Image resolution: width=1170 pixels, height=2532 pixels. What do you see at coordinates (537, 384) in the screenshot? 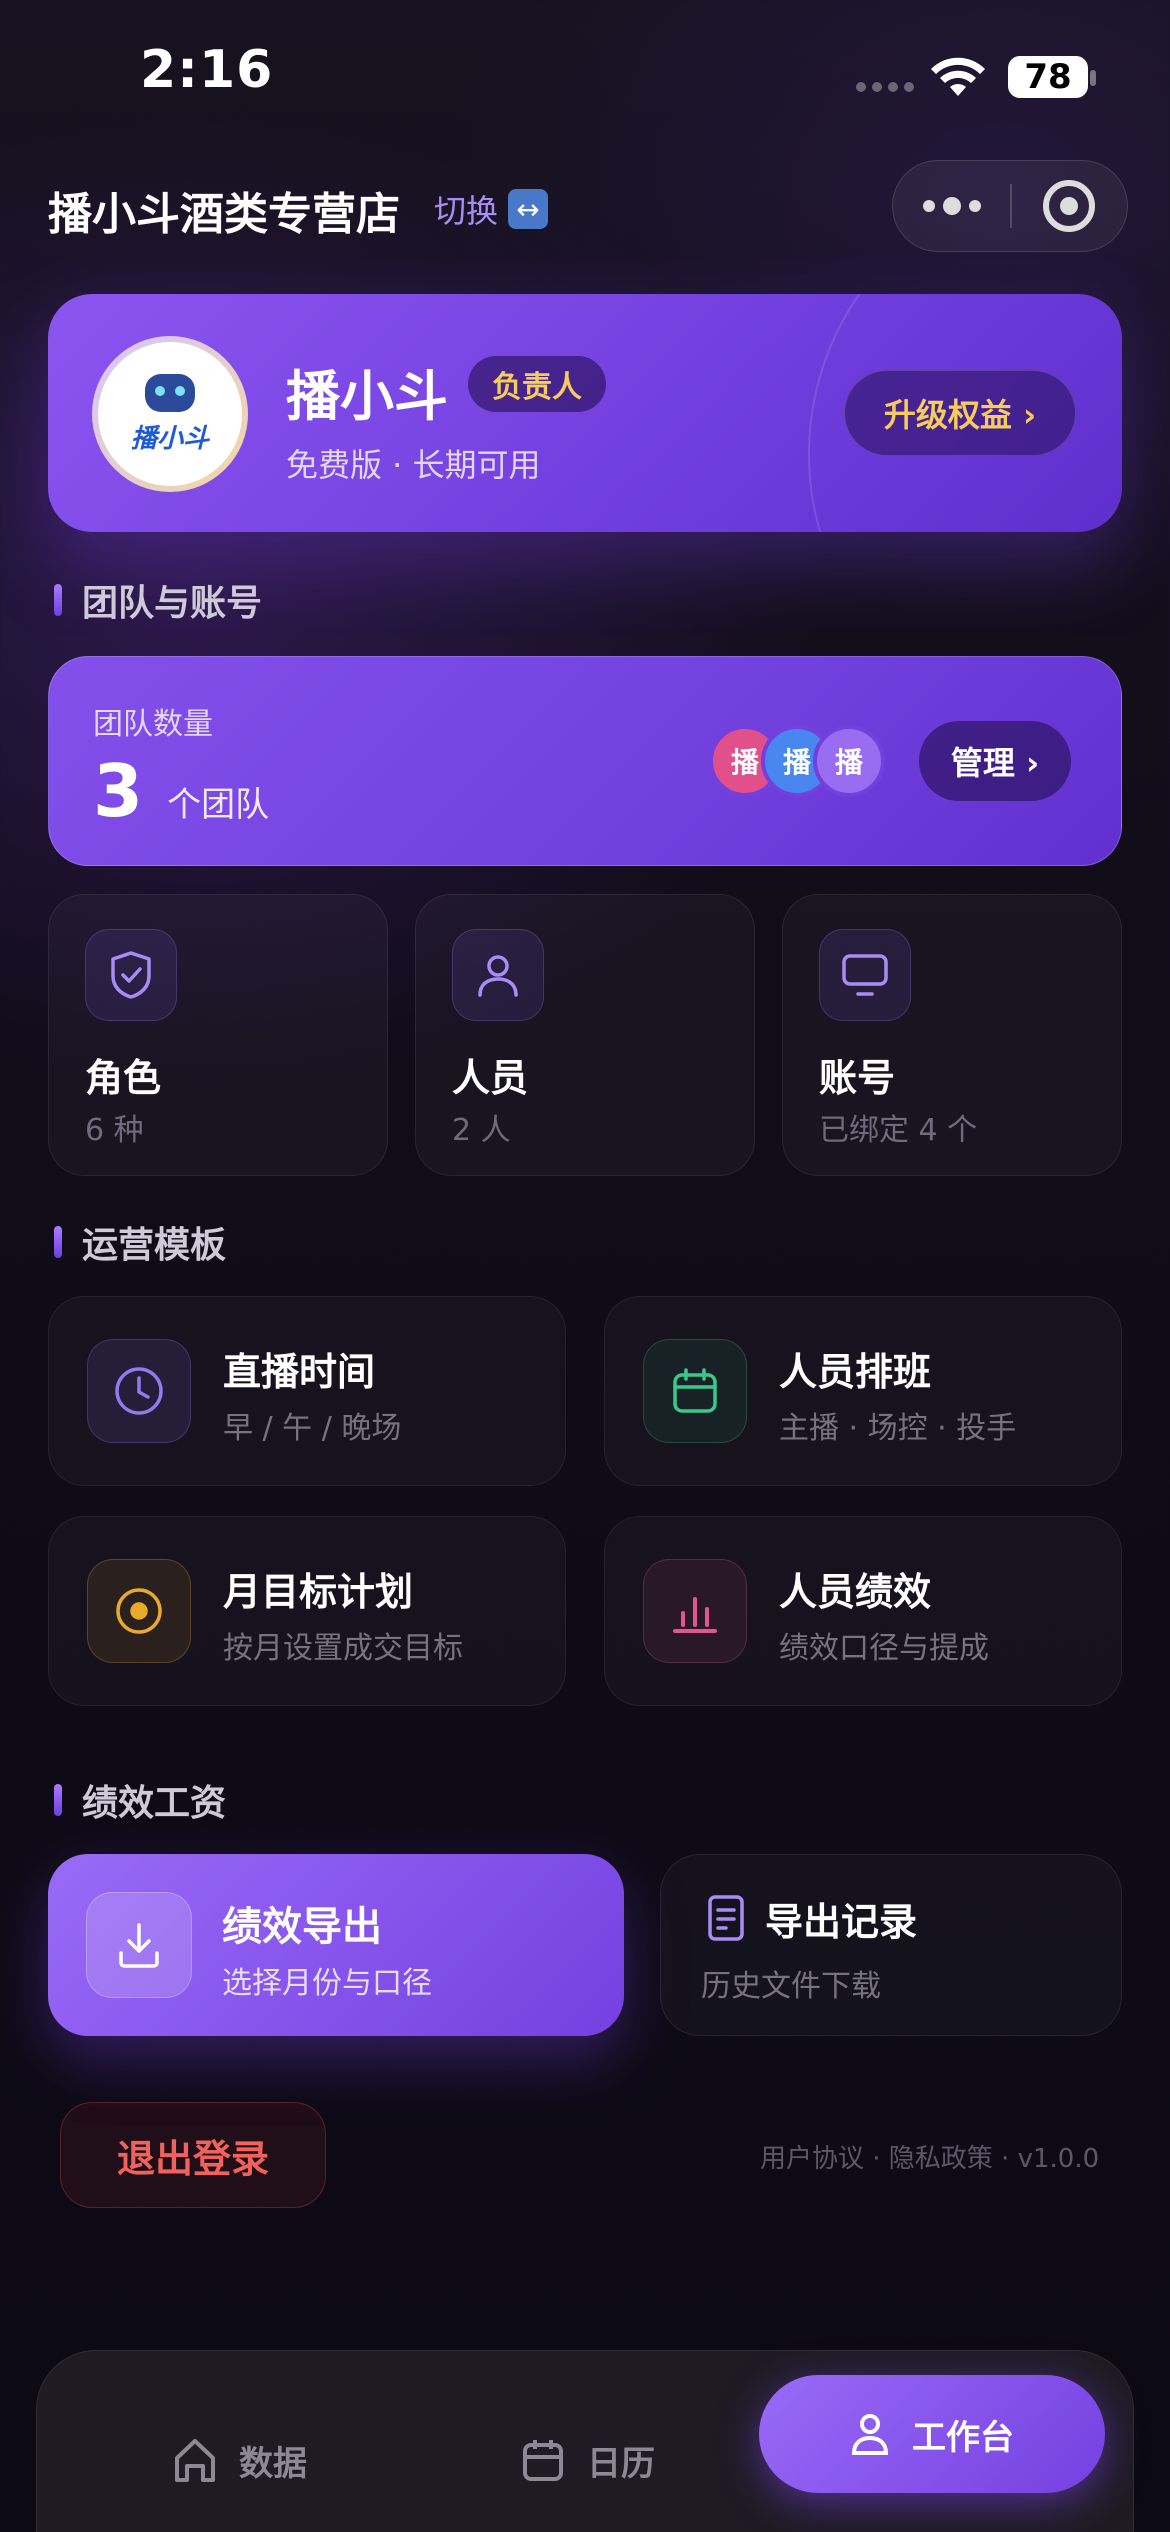
I see `role-badge: 负责人` at bounding box center [537, 384].